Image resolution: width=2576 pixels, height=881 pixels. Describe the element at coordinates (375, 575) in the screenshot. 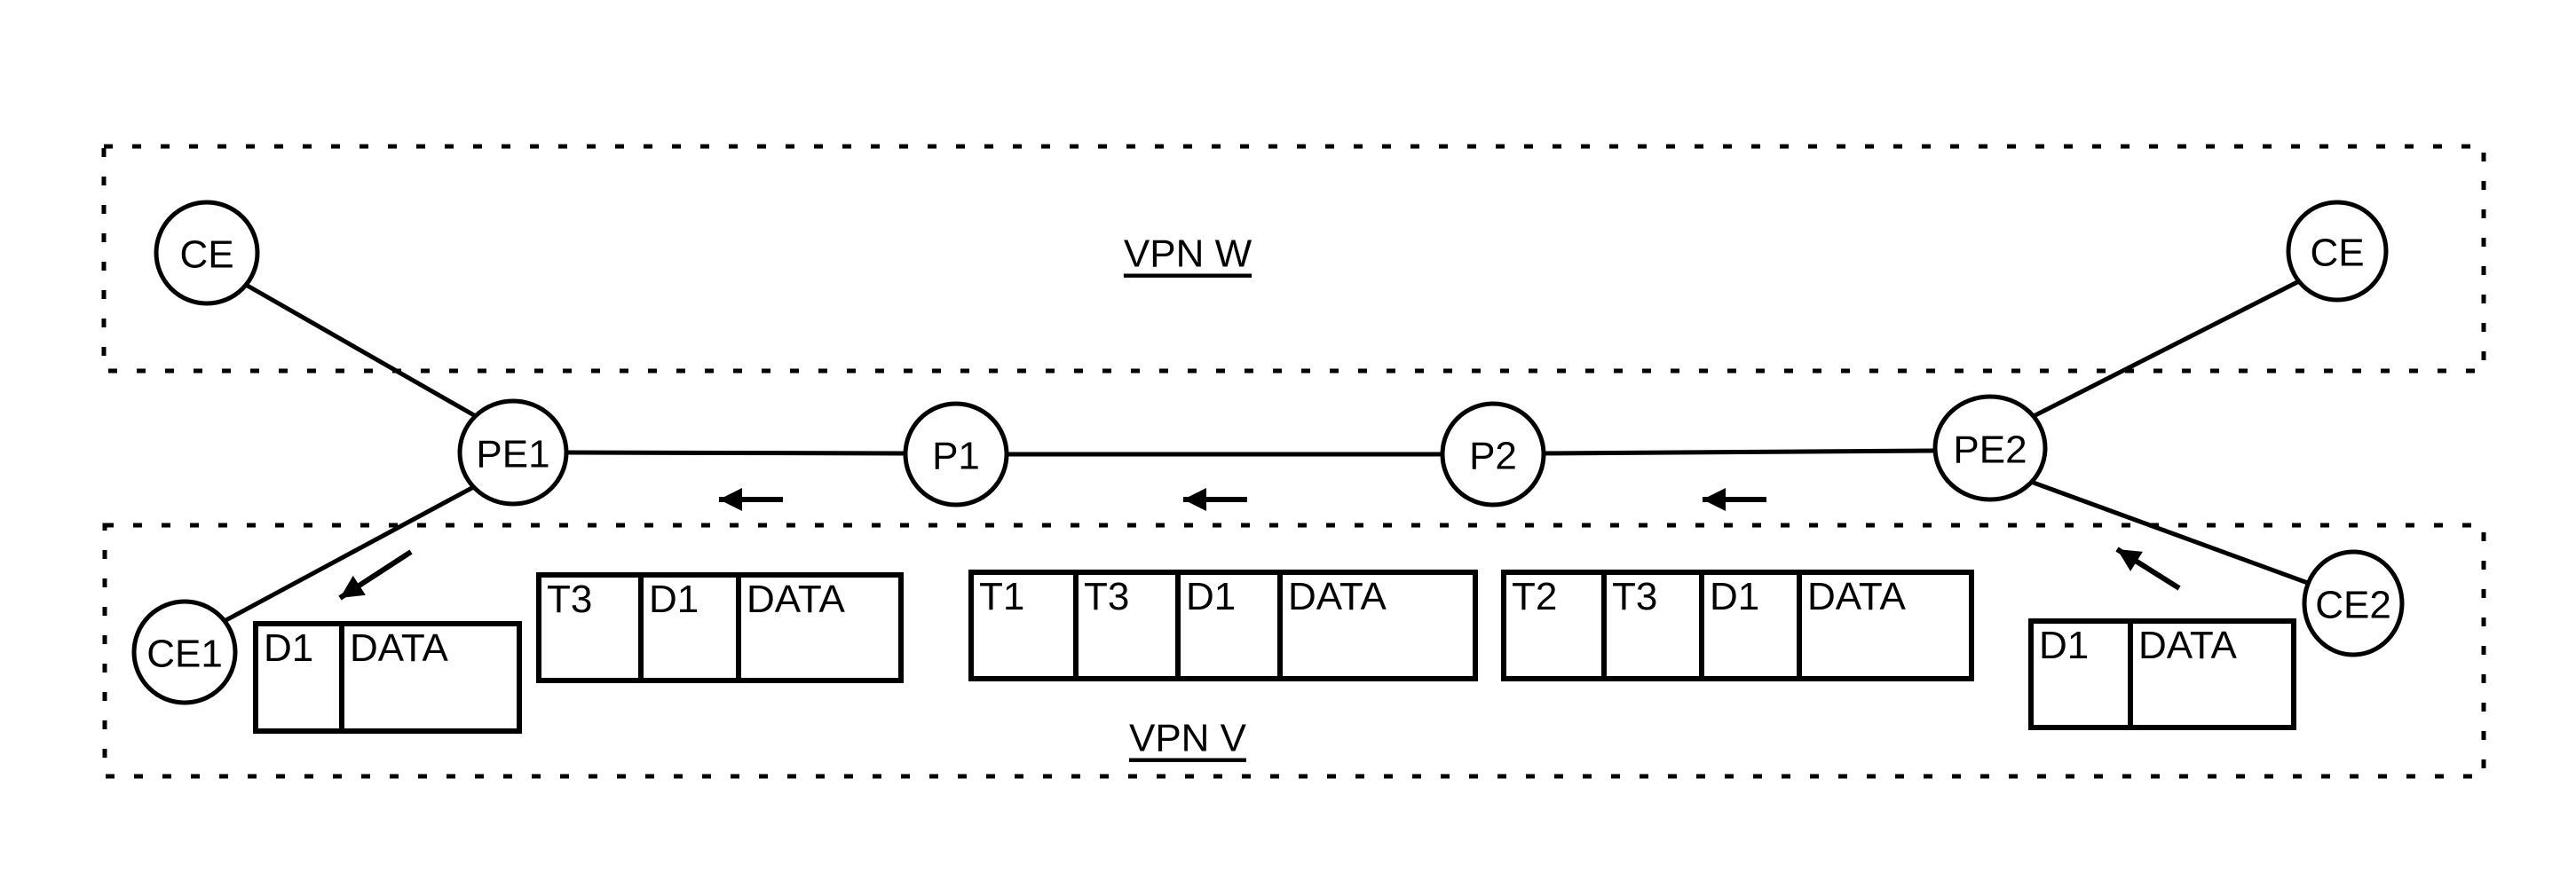

I see `flow-arrow-flow-pe1-ce1` at that location.